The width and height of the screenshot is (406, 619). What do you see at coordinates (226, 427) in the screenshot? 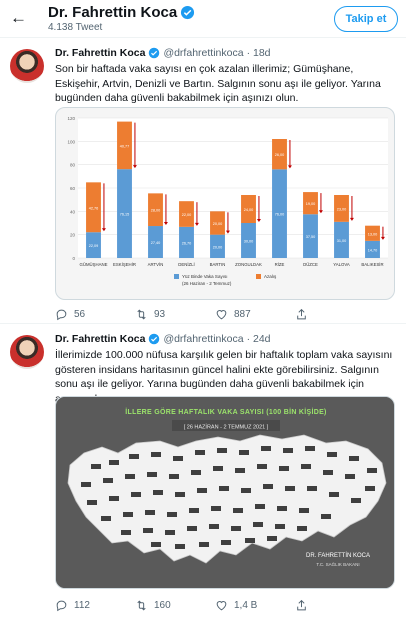
I see `map-subtitle: [ 26 HAZİRAN - 2 TEMMUZ 2021 ]` at bounding box center [226, 427].